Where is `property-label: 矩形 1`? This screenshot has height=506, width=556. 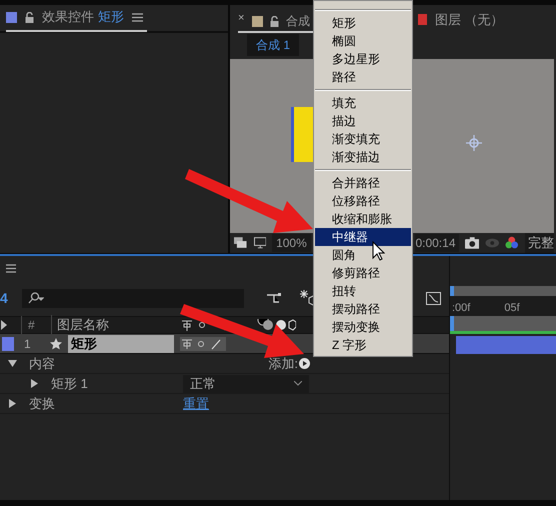
property-label: 矩形 1 is located at coordinates (70, 383).